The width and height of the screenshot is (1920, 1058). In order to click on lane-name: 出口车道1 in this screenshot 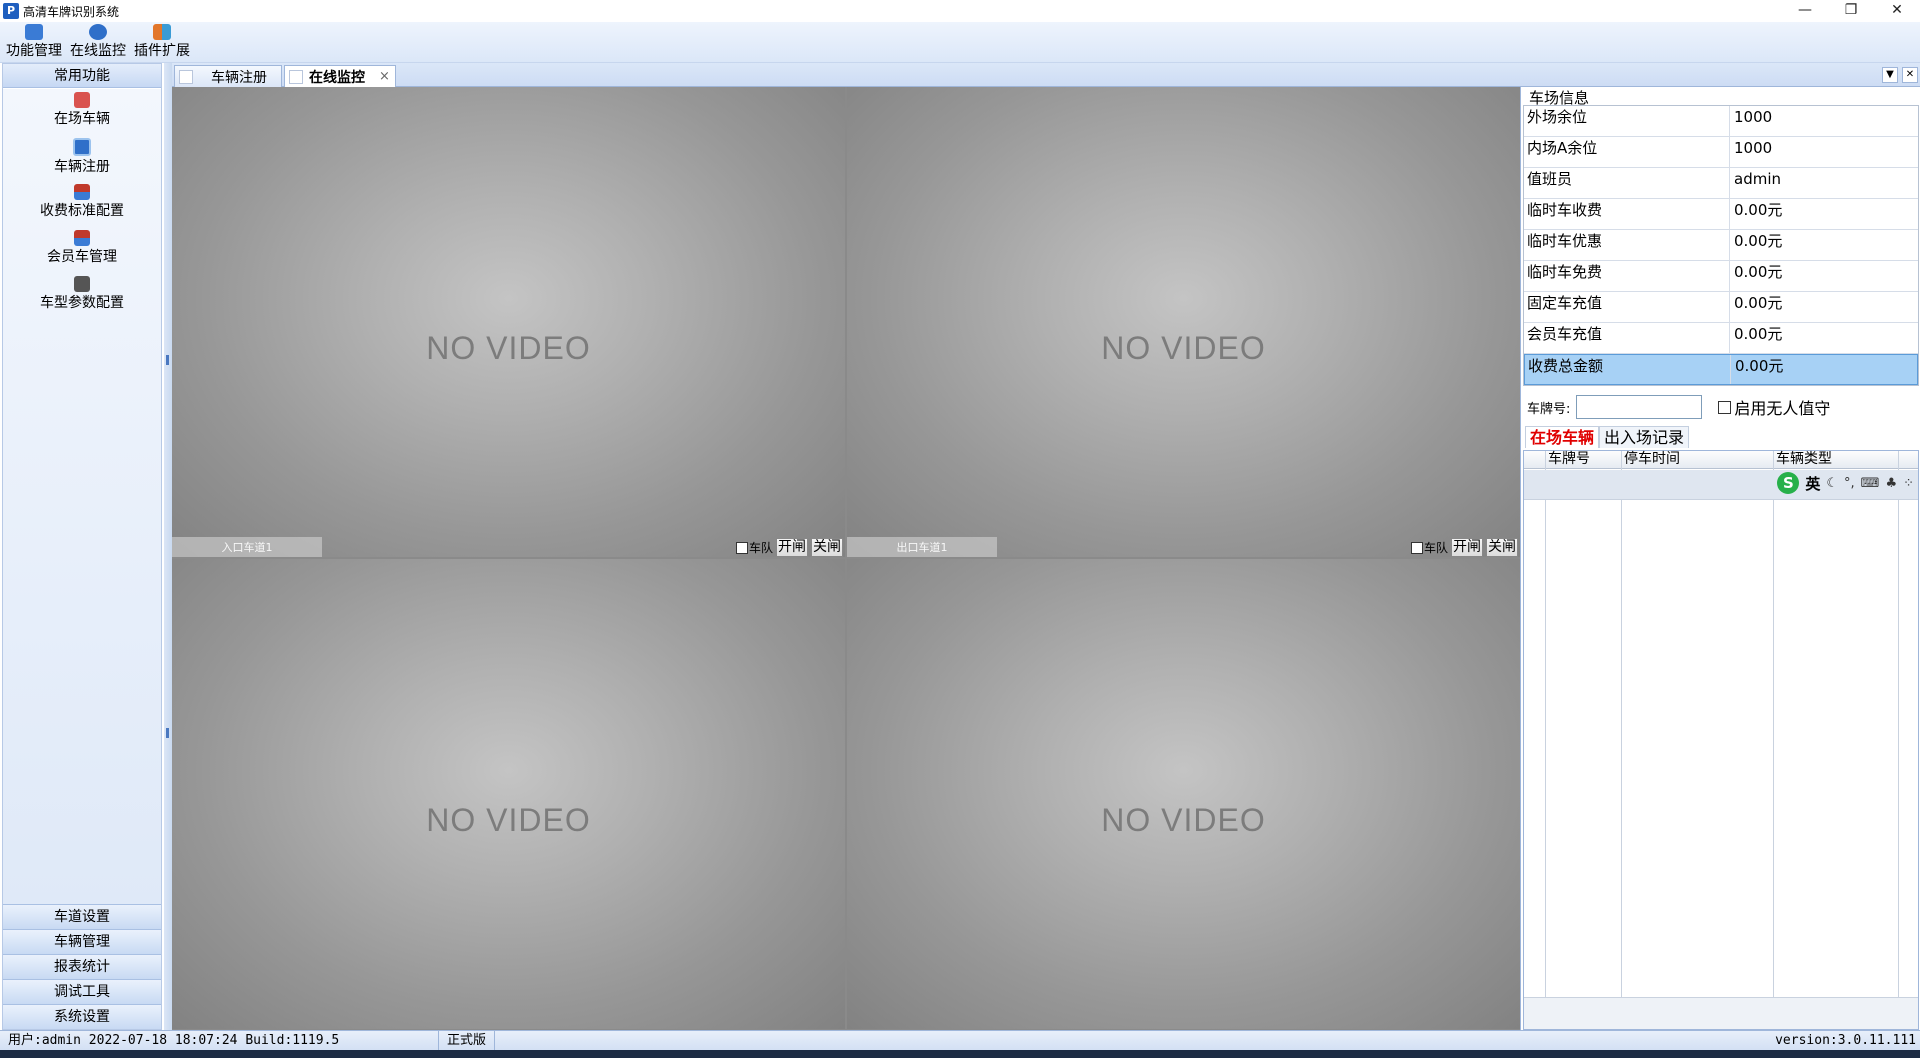, I will do `click(922, 547)`.